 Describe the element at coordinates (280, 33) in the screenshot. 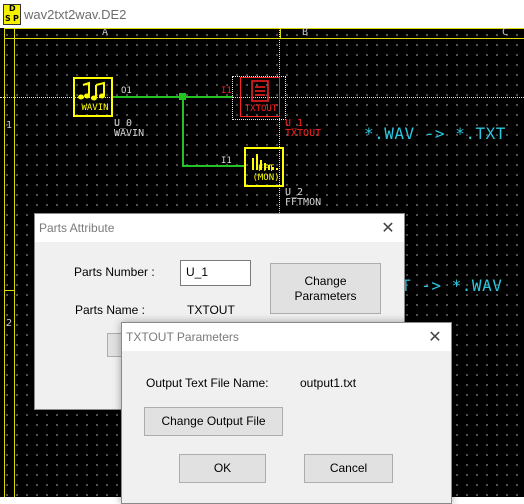

I see `frame-col-divider-ab` at that location.